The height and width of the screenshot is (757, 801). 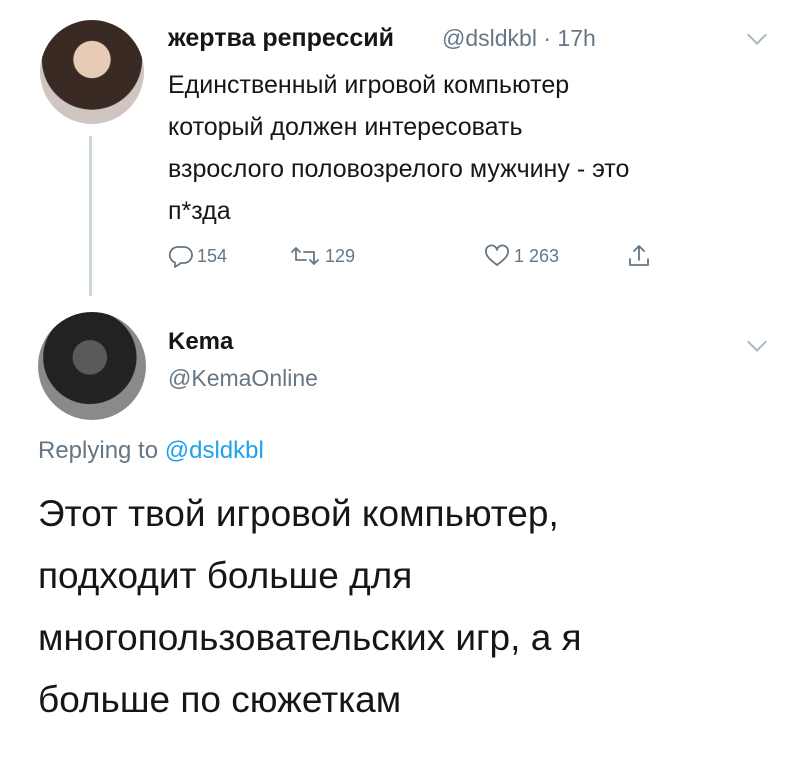 I want to click on replying-to-handle: @dsldkbl, so click(x=214, y=450).